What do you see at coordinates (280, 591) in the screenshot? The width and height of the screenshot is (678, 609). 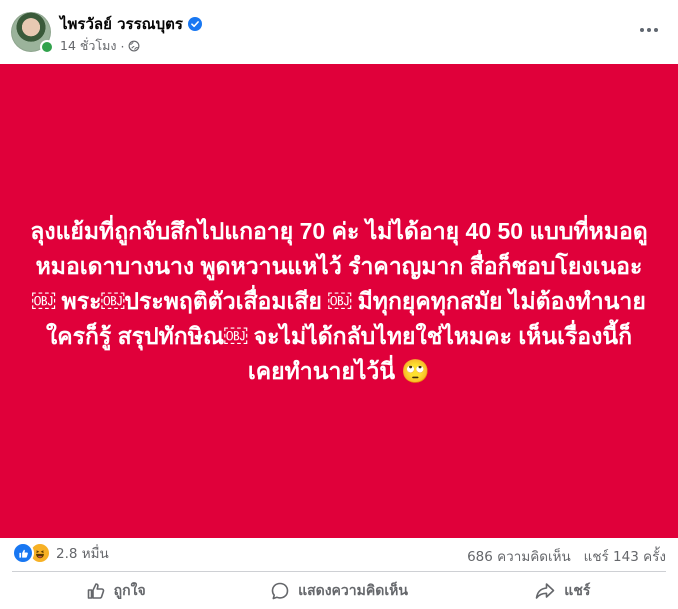 I see `comment-bubble-icon` at bounding box center [280, 591].